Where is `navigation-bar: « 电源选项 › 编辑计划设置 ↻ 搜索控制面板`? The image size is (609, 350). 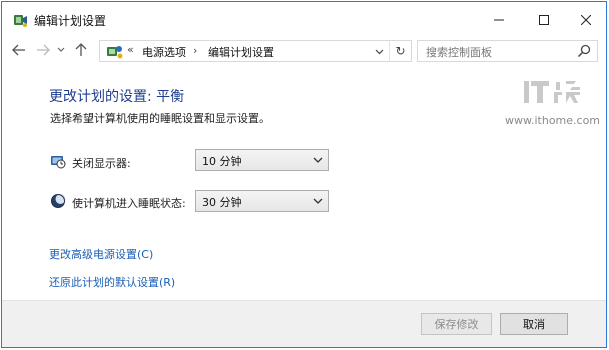
navigation-bar: « 电源选项 › 编辑计划设置 ↻ 搜索控制面板 is located at coordinates (304, 50).